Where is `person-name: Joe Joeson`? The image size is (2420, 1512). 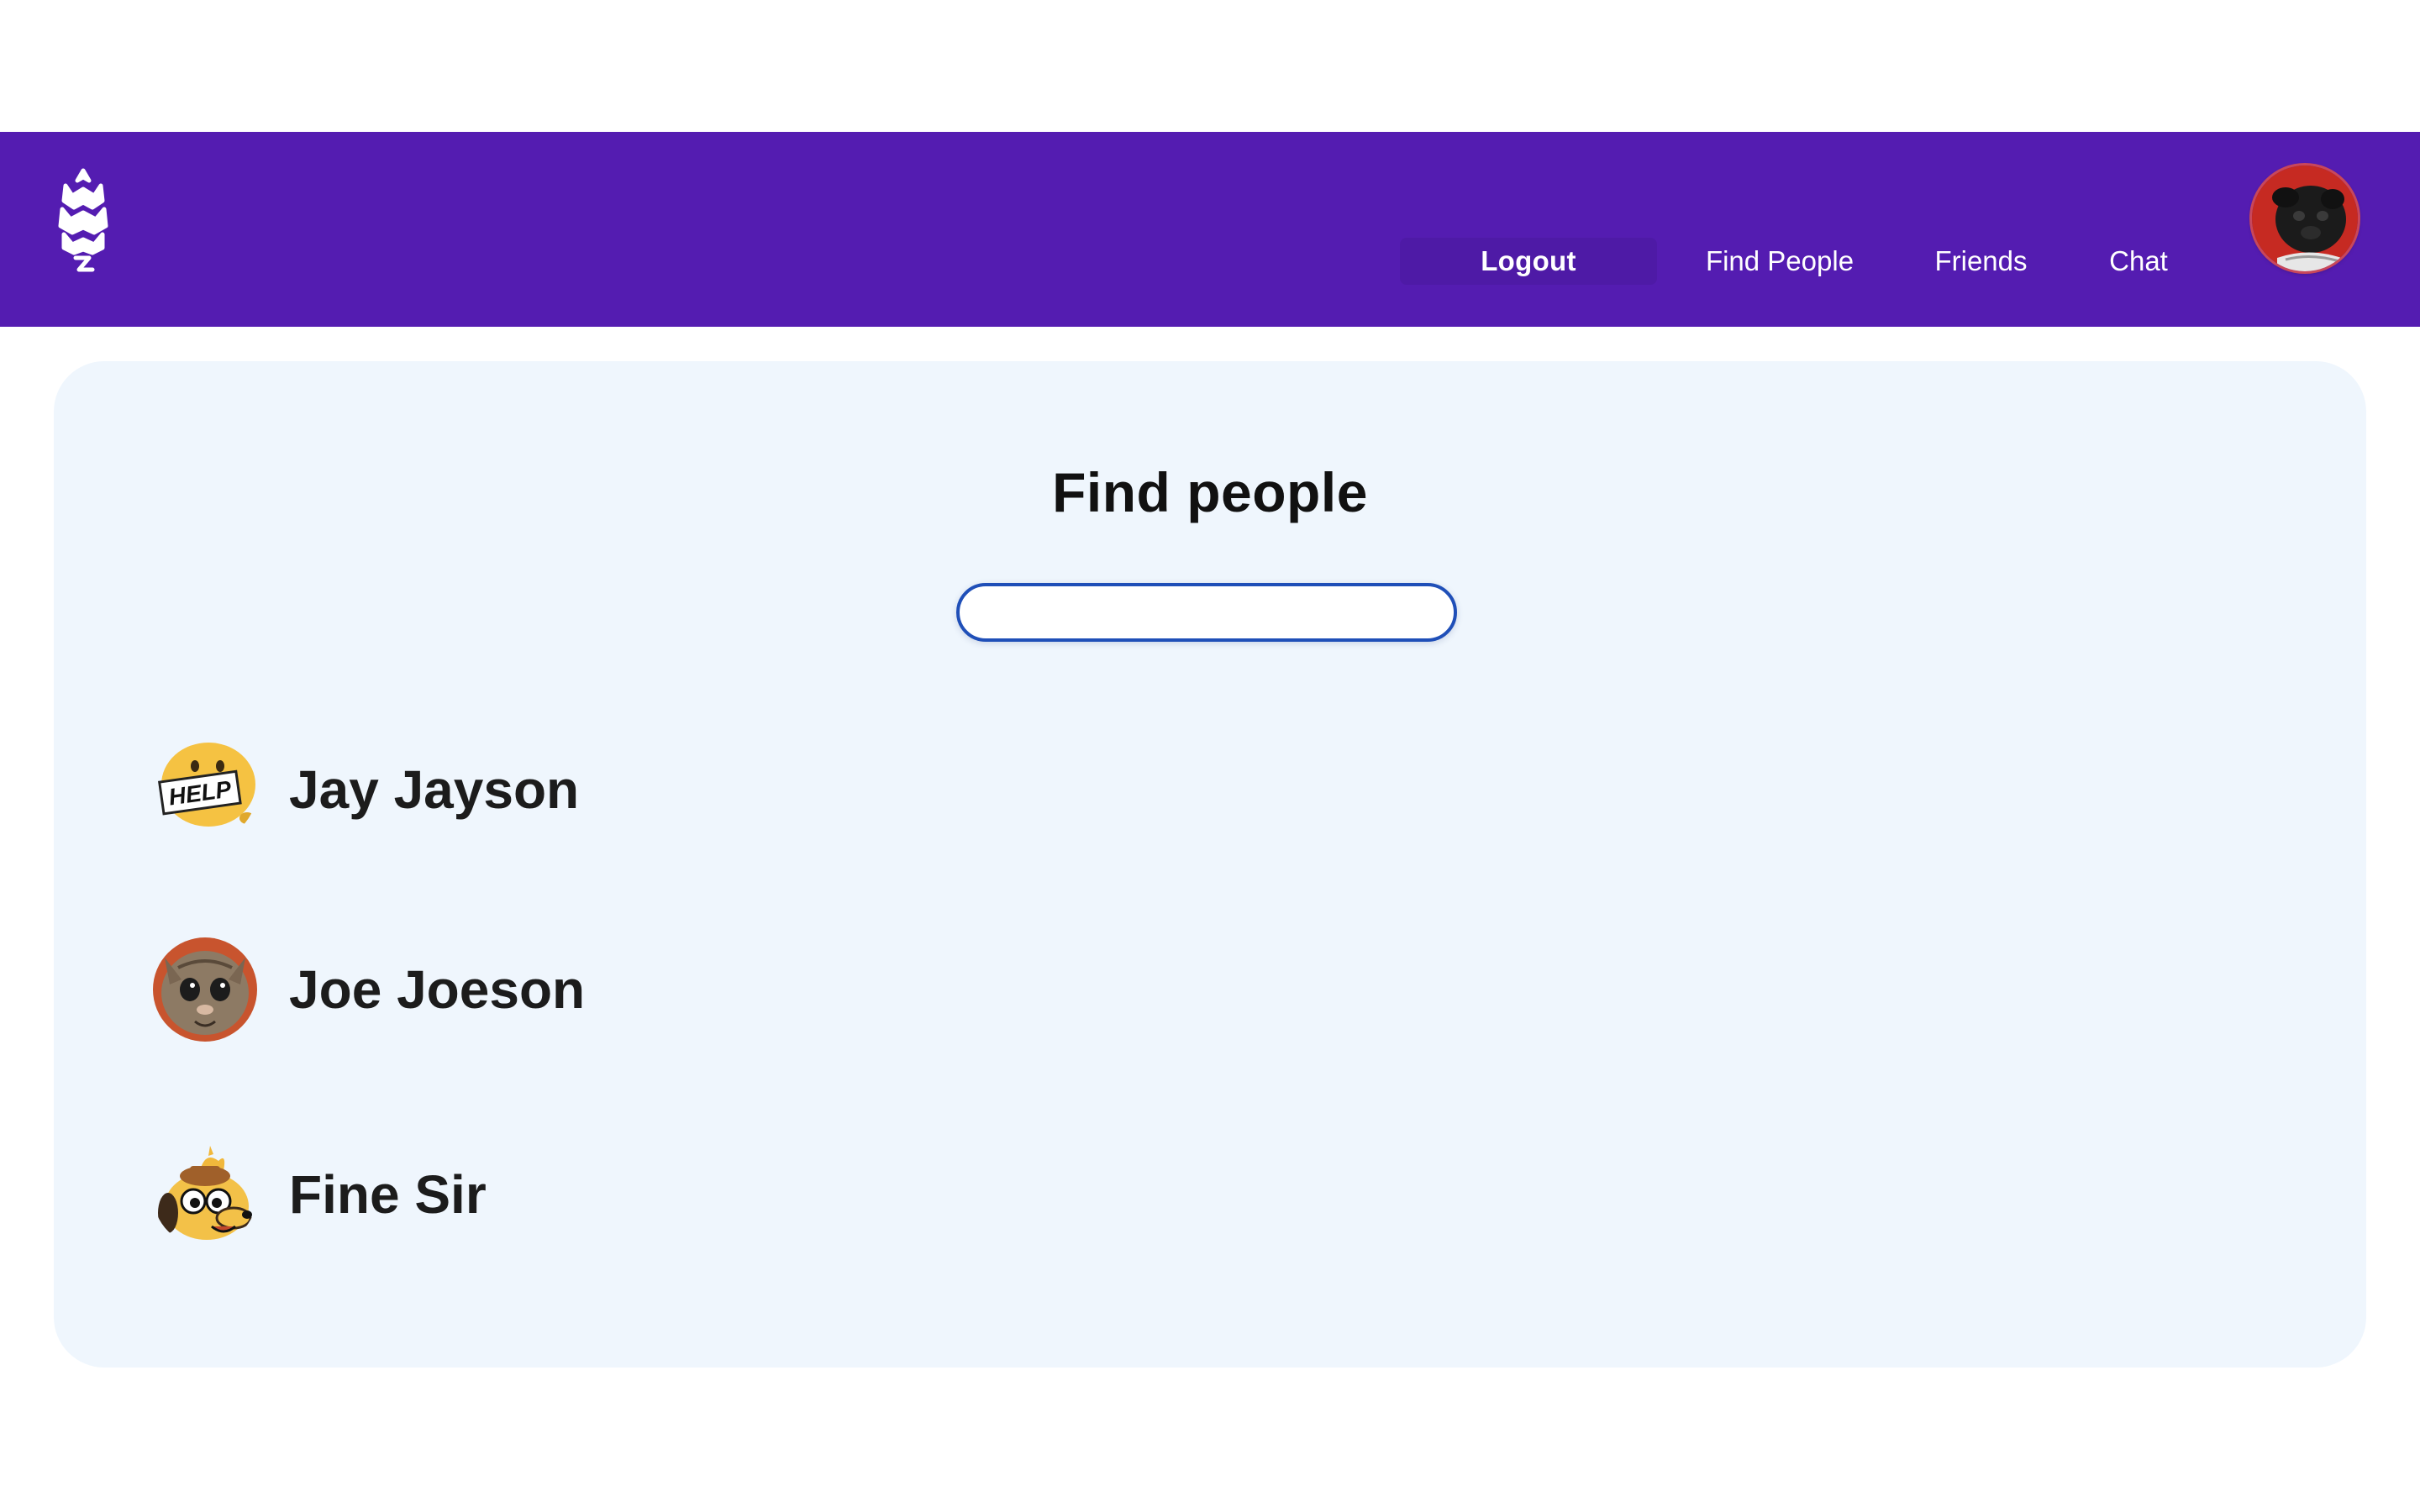
person-name: Joe Joeson is located at coordinates (437, 989).